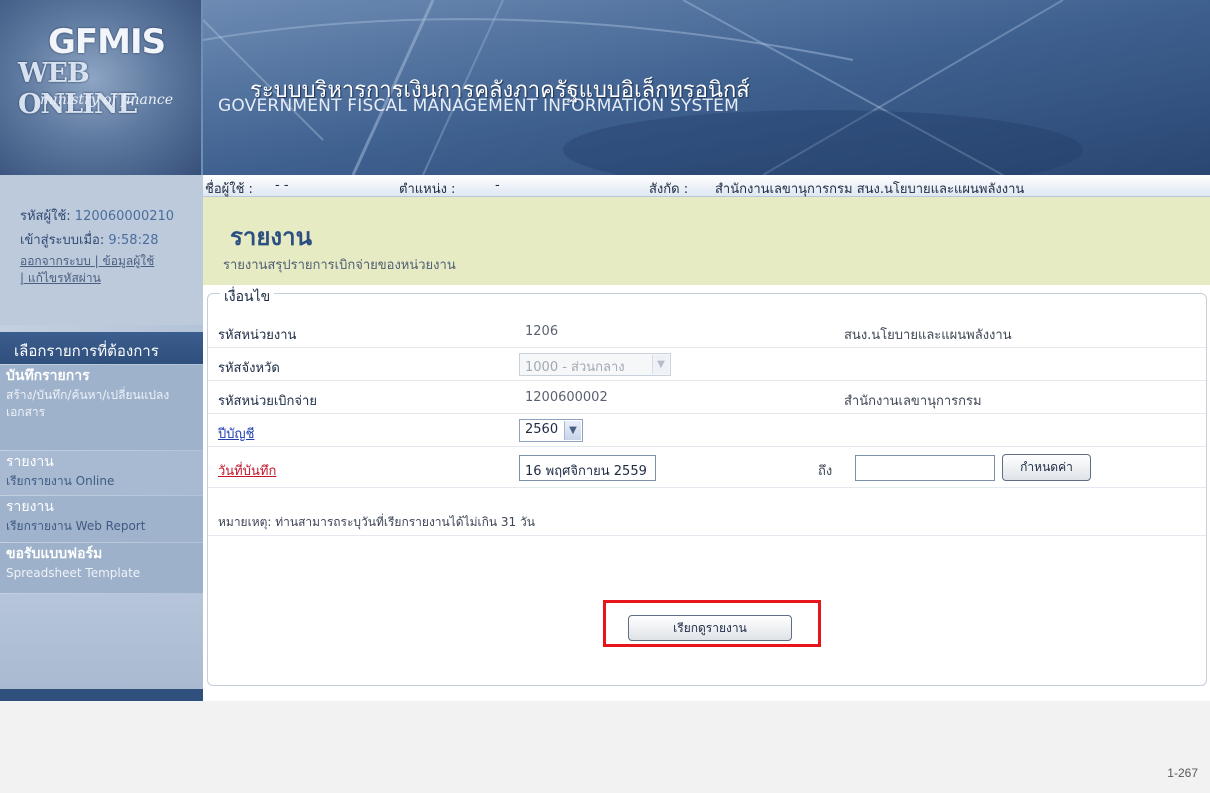 The image size is (1210, 793). I want to click on login-time-line: เข้าสู่ระบบเมื่อ: 9:58:28, so click(111, 241).